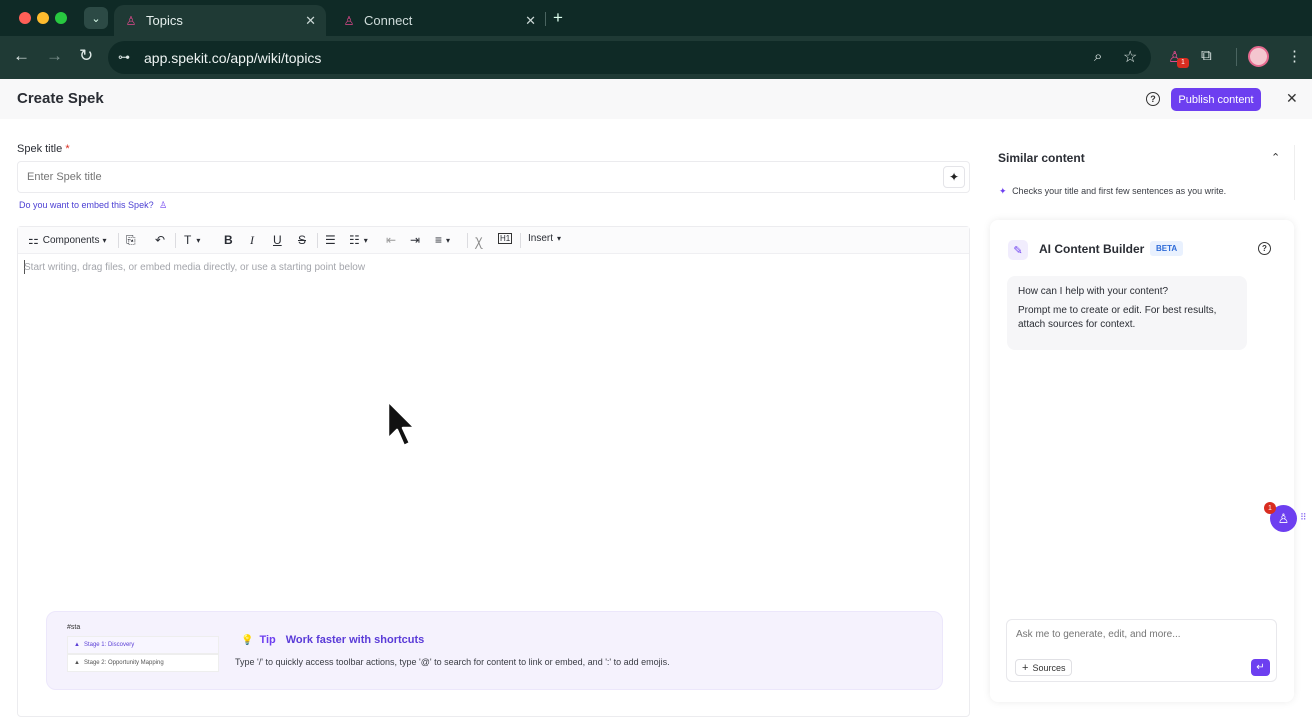  Describe the element at coordinates (252, 240) in the screenshot. I see `italic-icon: I` at that location.